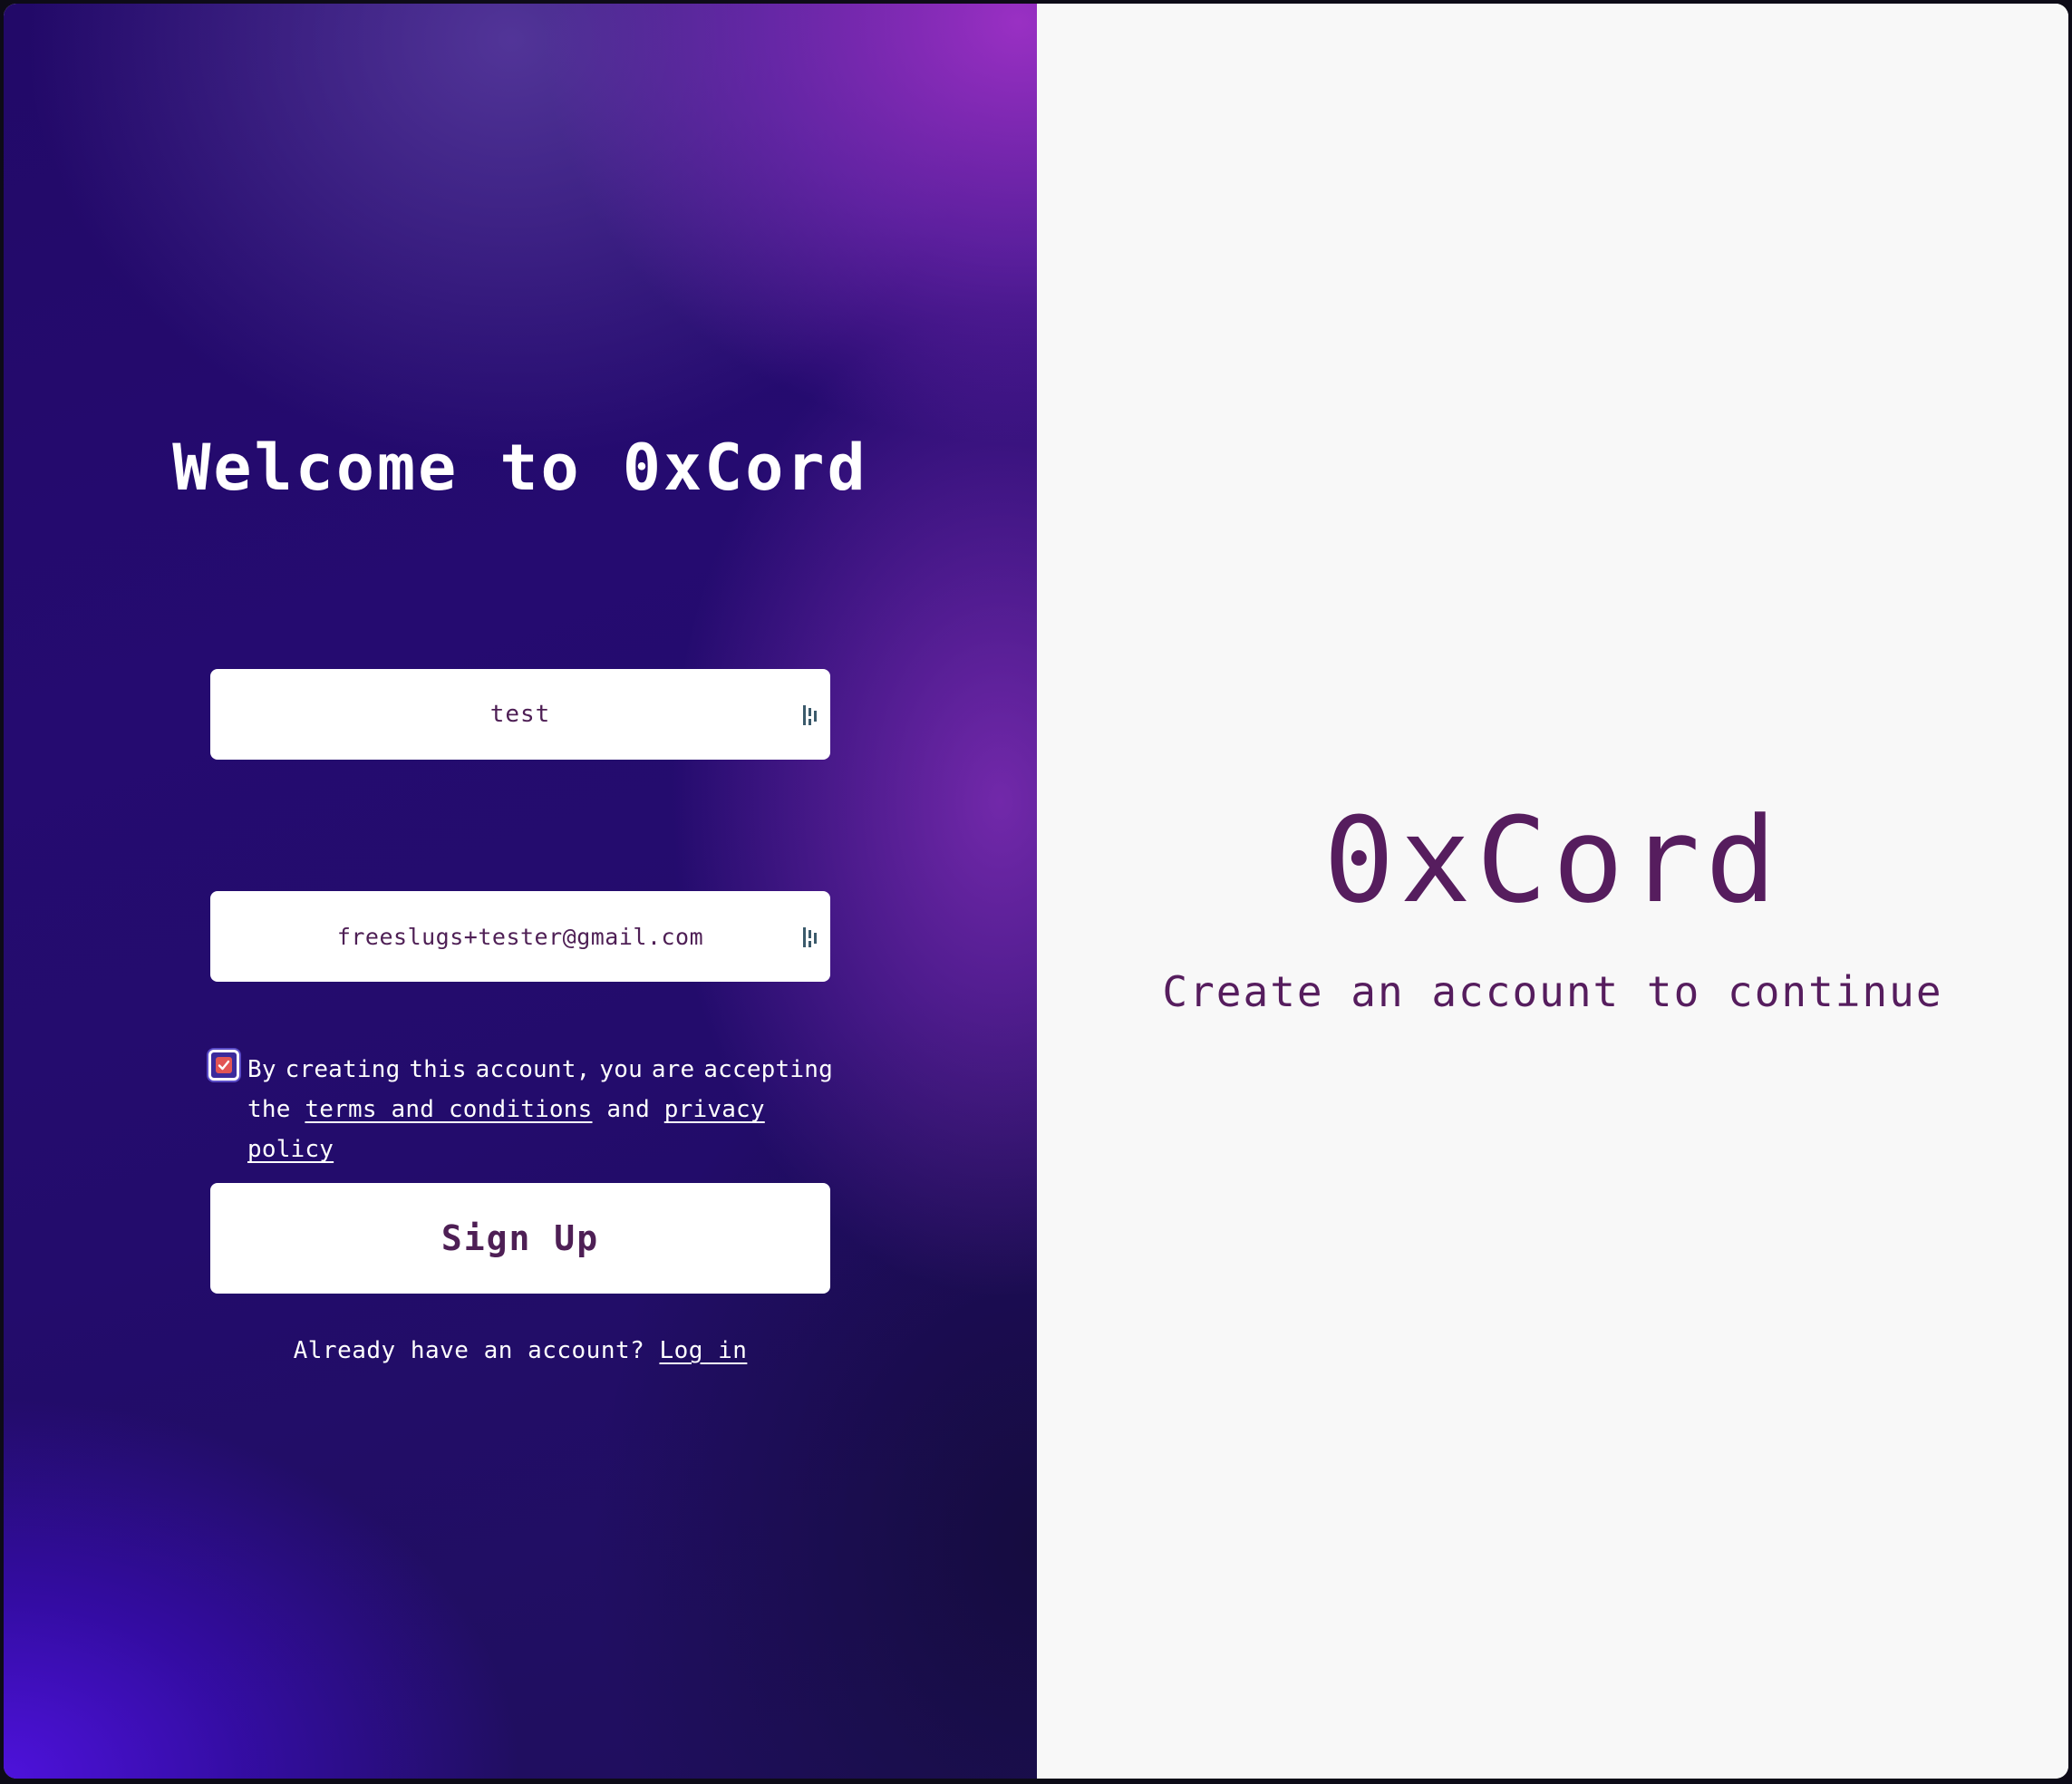 Image resolution: width=2072 pixels, height=1784 pixels. I want to click on consent-prefix: the, so click(269, 1109).